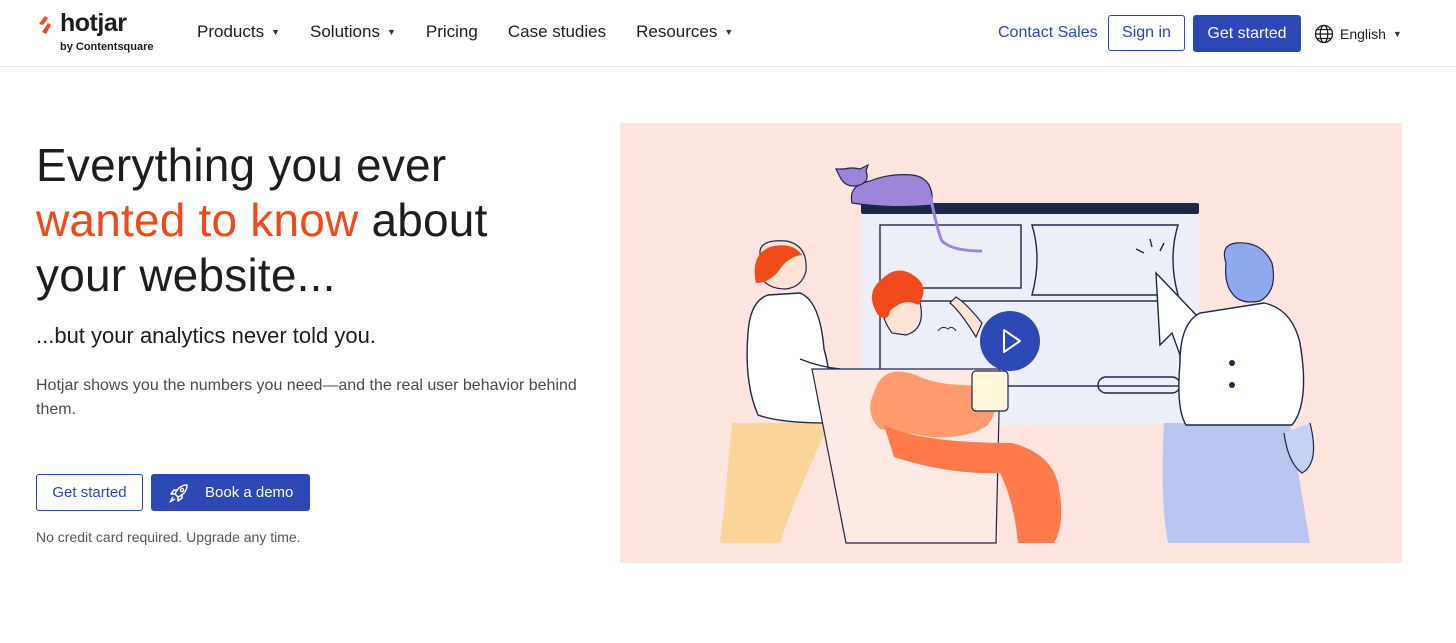 This screenshot has width=1456, height=643. I want to click on language-selector: English ▼, so click(1358, 34).